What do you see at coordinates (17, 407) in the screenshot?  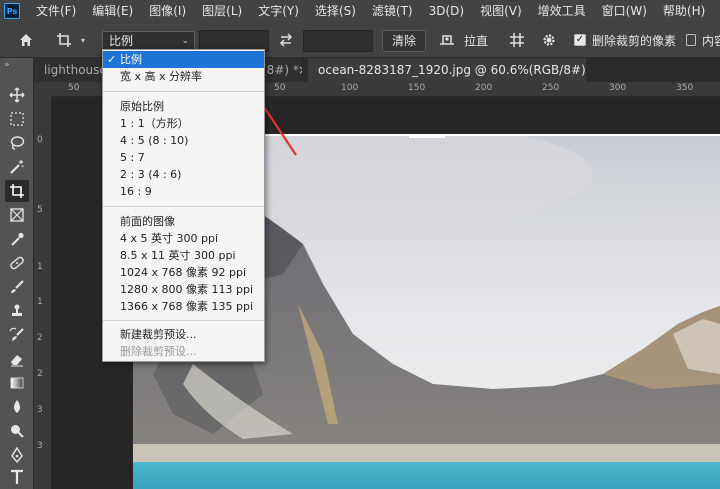 I see `blur-tool-icon` at bounding box center [17, 407].